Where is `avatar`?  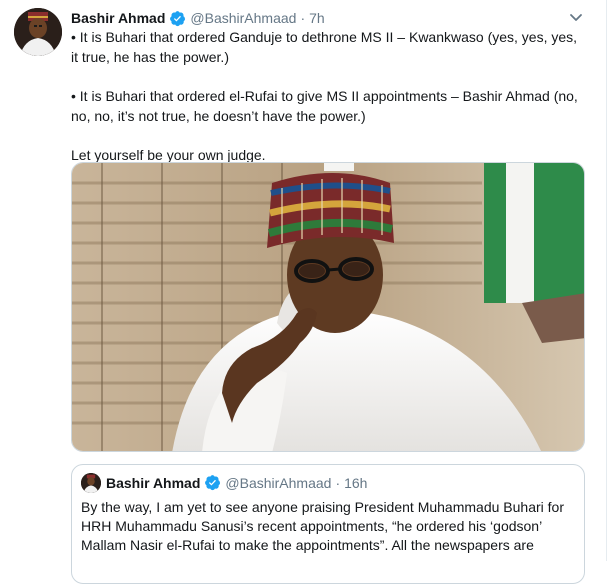 avatar is located at coordinates (38, 32).